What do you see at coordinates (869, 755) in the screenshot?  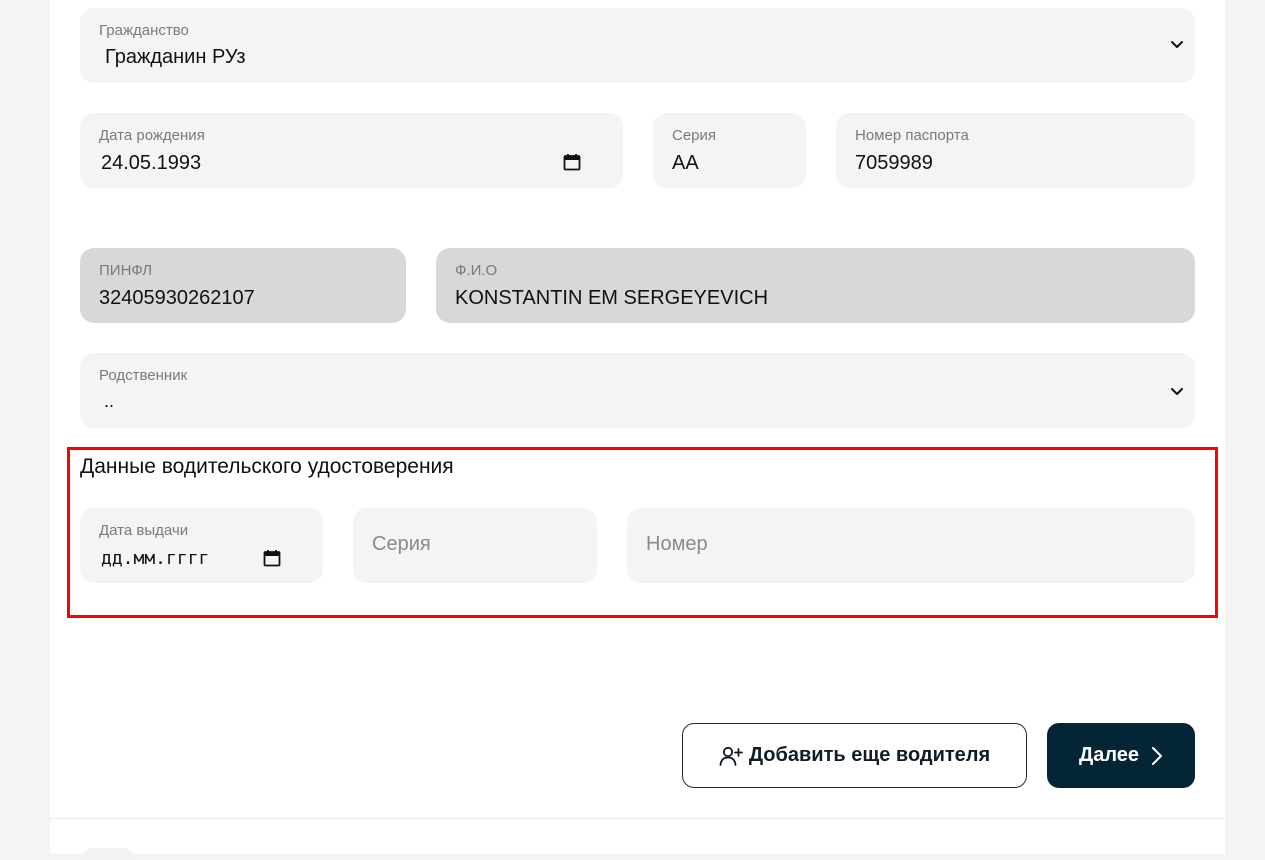 I see `add-driver-label: Добавить еще водителя` at bounding box center [869, 755].